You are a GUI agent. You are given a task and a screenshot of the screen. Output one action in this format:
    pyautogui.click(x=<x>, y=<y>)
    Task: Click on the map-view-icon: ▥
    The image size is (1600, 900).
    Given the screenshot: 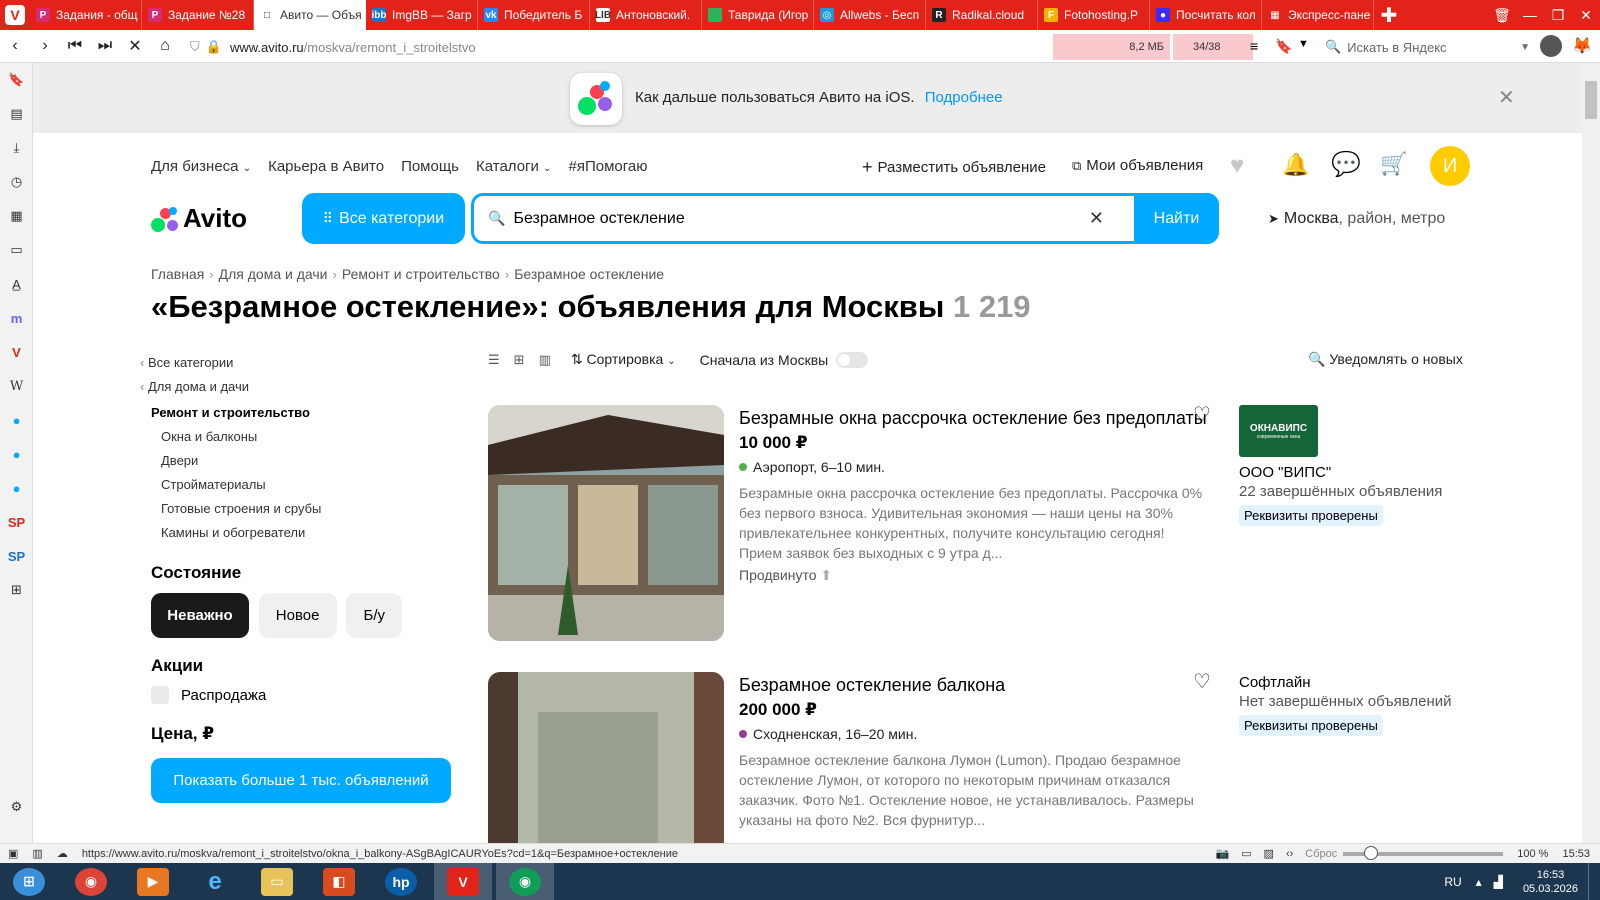 What is the action you would take?
    pyautogui.click(x=545, y=360)
    